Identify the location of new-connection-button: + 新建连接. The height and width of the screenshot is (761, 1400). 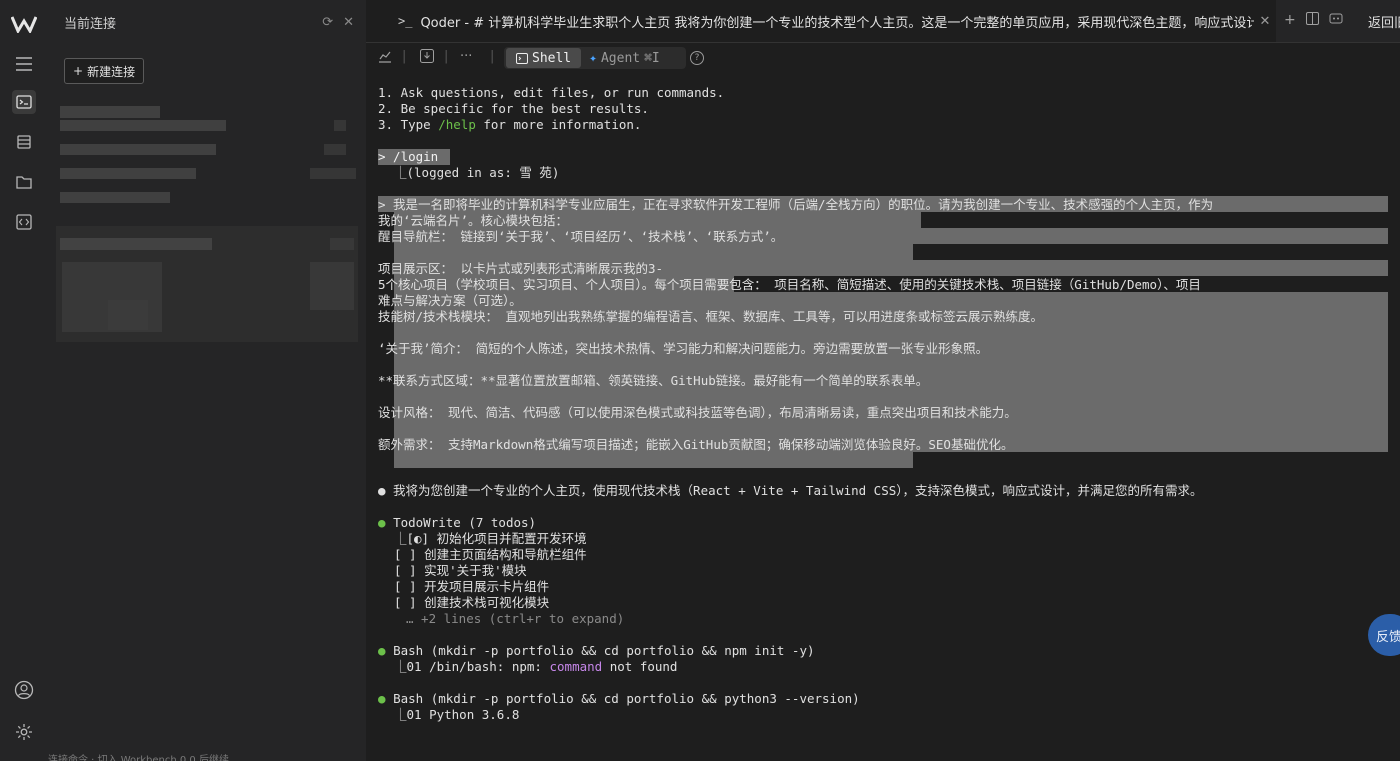
(104, 71).